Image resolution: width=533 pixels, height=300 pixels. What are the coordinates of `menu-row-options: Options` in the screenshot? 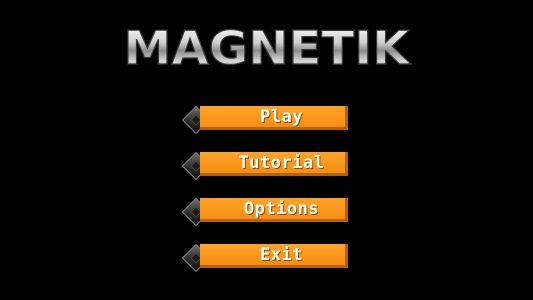 It's located at (266, 212).